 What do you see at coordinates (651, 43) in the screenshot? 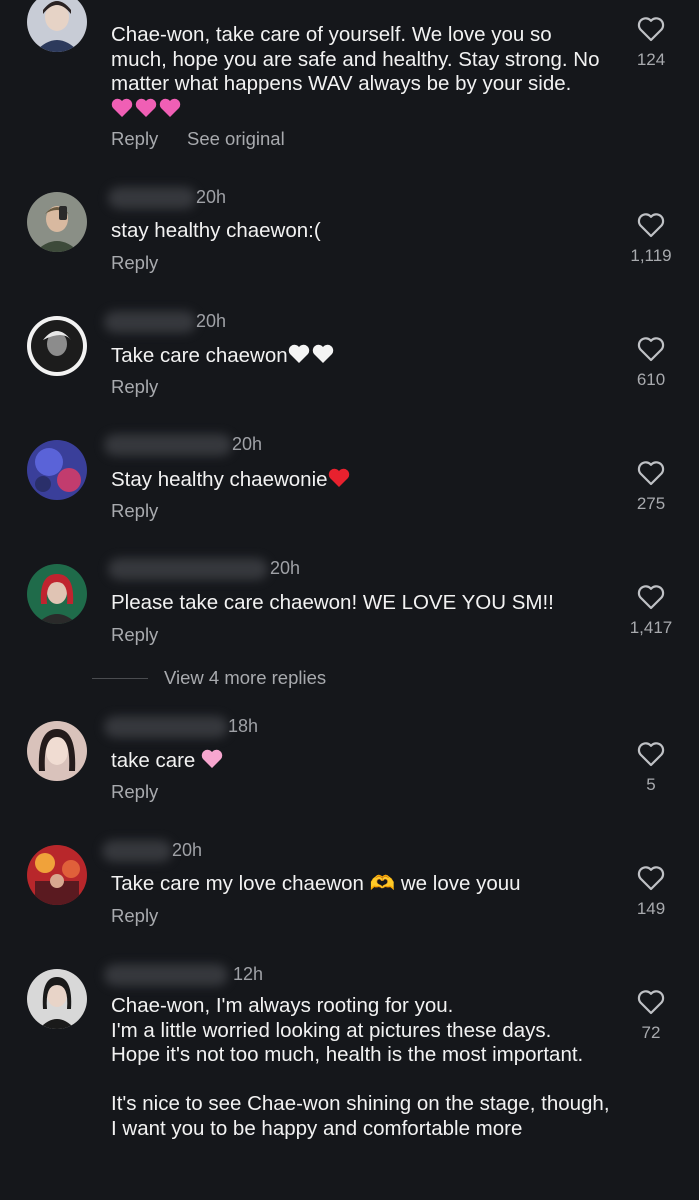
I see `like-button: 124` at bounding box center [651, 43].